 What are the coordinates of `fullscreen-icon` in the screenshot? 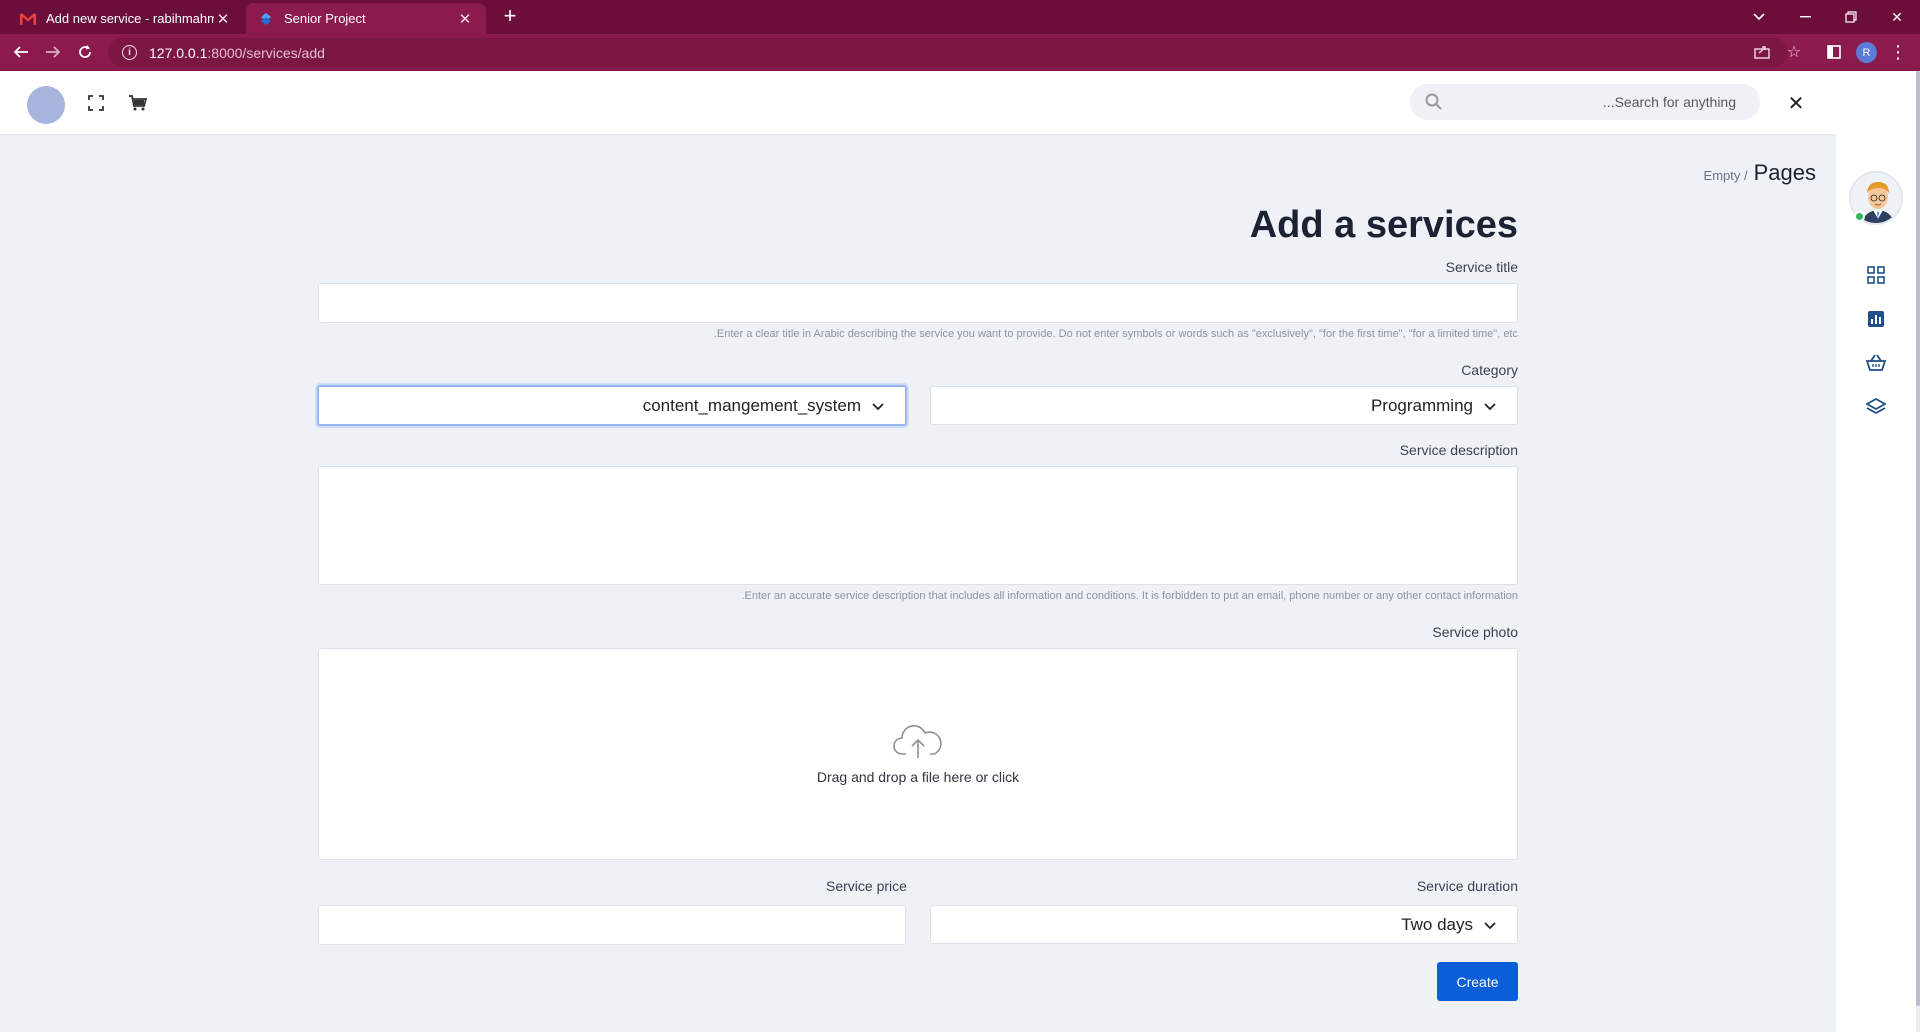 It's located at (96, 103).